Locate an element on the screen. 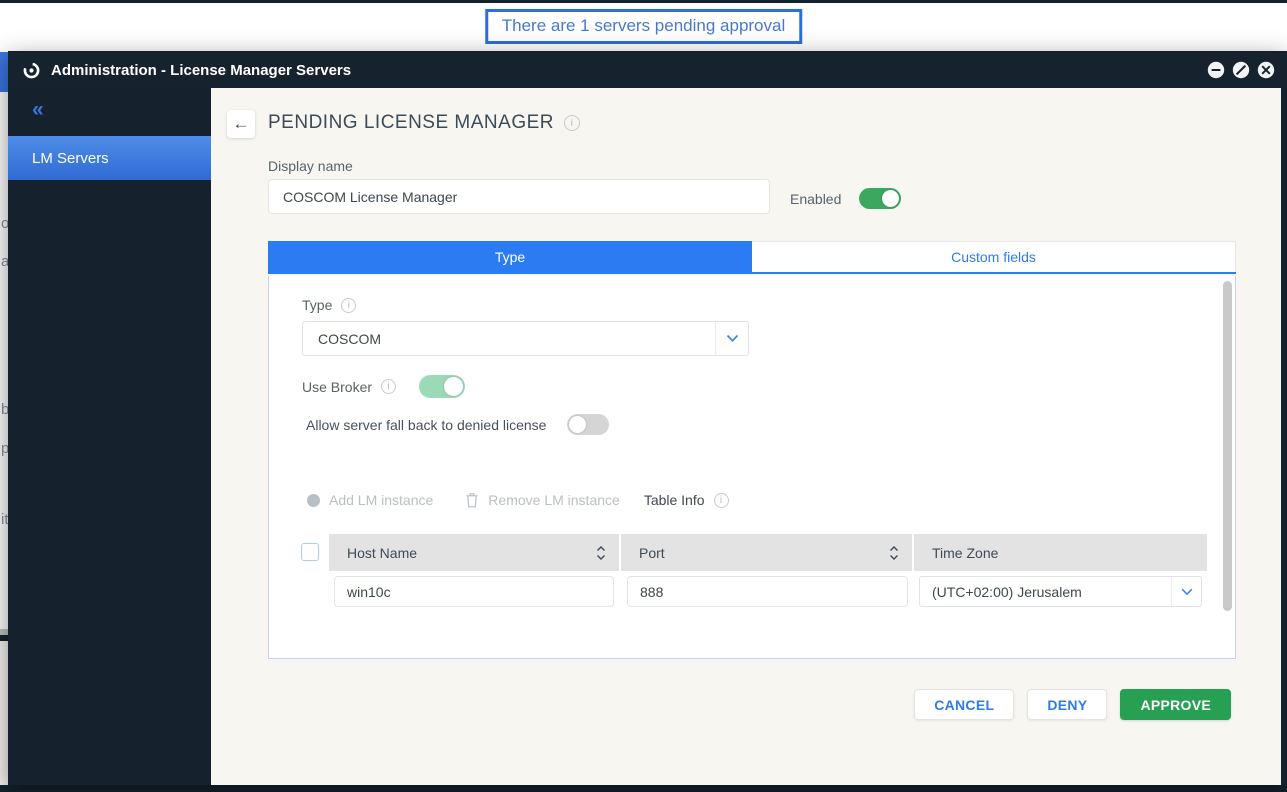  time-zone-value: (UTC+02:00) Jerusalem is located at coordinates (1007, 591).